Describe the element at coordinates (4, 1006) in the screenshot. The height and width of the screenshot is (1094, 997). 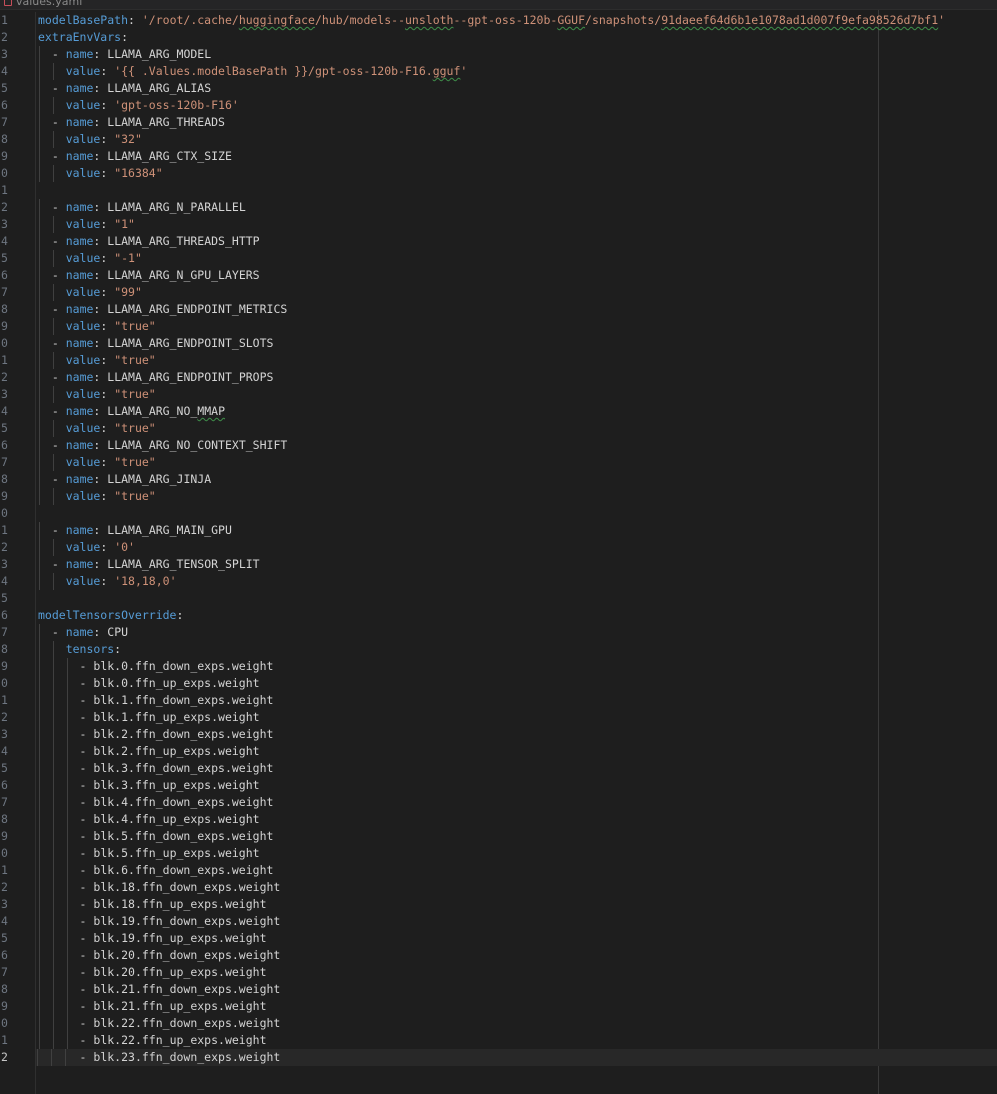
I see `line-number: 9` at that location.